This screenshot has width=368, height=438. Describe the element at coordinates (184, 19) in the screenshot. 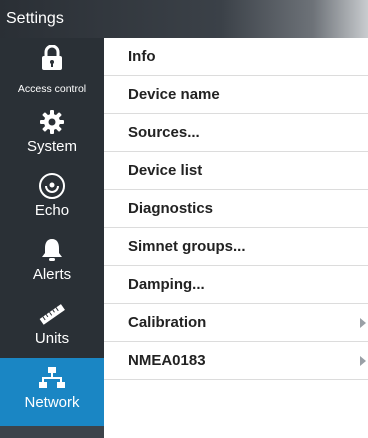

I see `settings-title-bar: Settings` at that location.